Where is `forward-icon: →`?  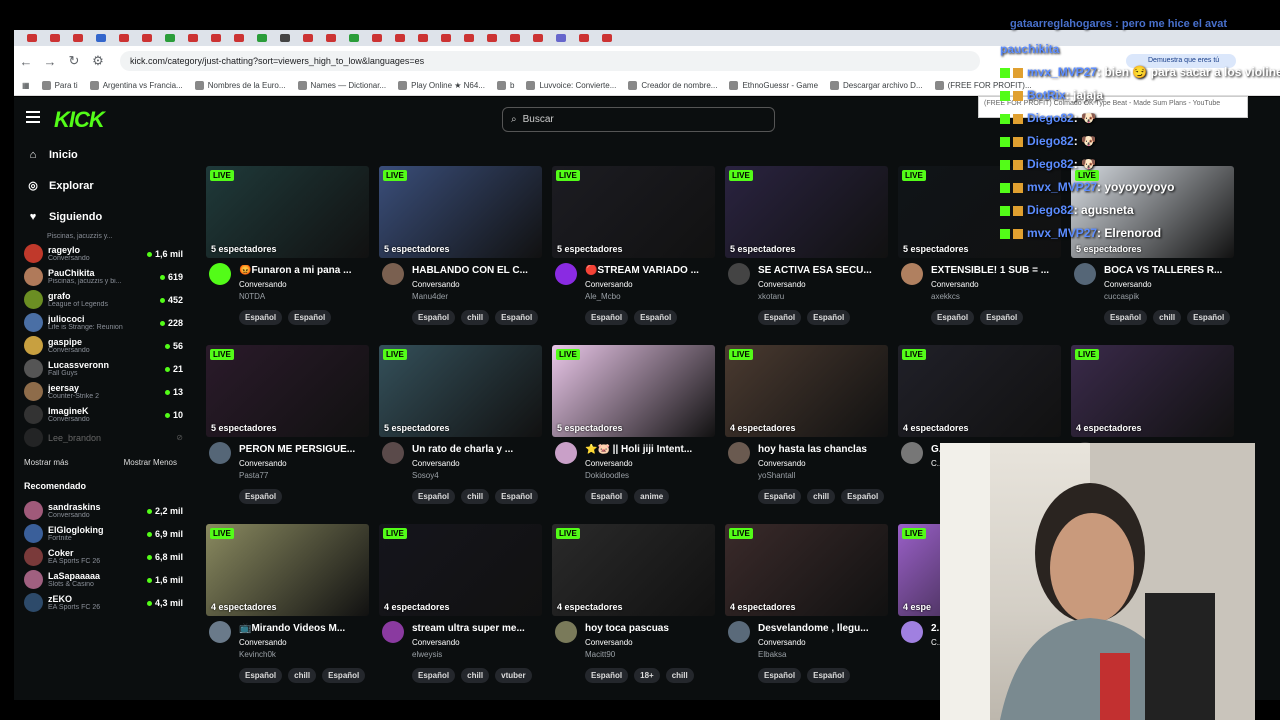 forward-icon: → is located at coordinates (50, 61).